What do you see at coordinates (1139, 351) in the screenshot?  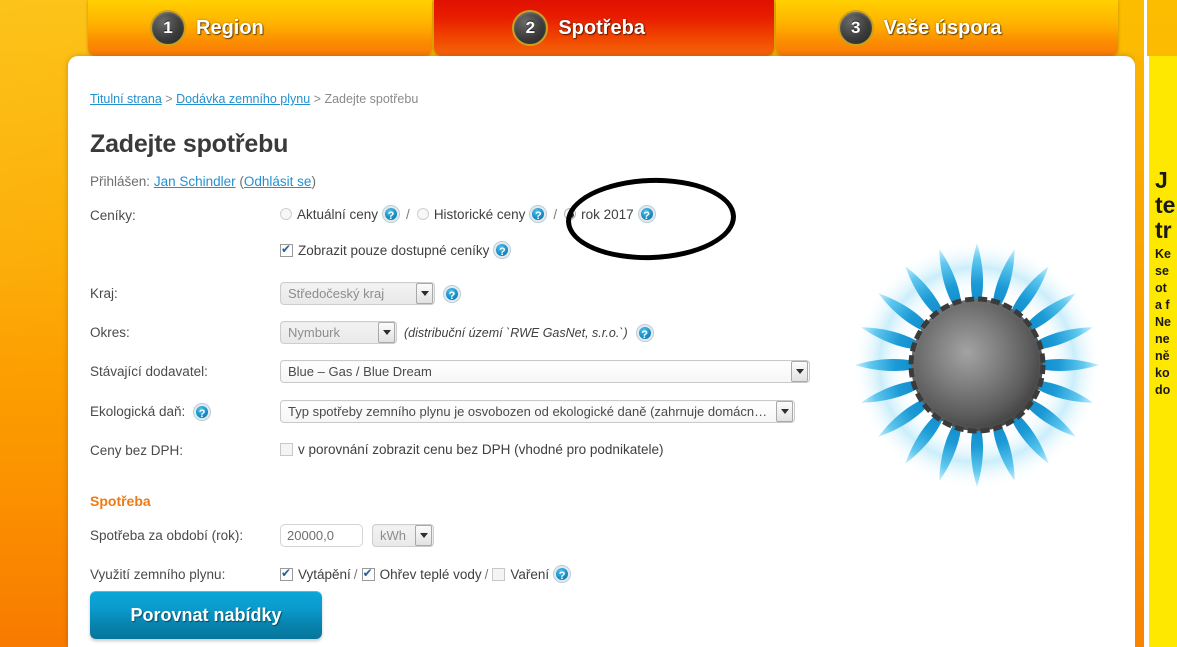 I see `right-orange-strip` at bounding box center [1139, 351].